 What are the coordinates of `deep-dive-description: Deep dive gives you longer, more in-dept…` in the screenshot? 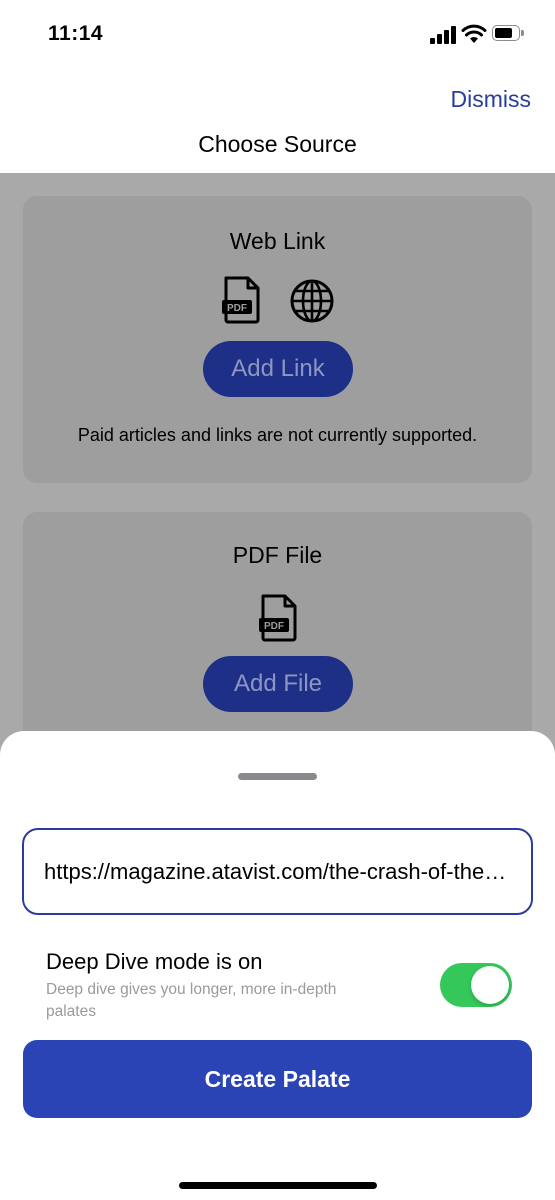 It's located at (191, 1000).